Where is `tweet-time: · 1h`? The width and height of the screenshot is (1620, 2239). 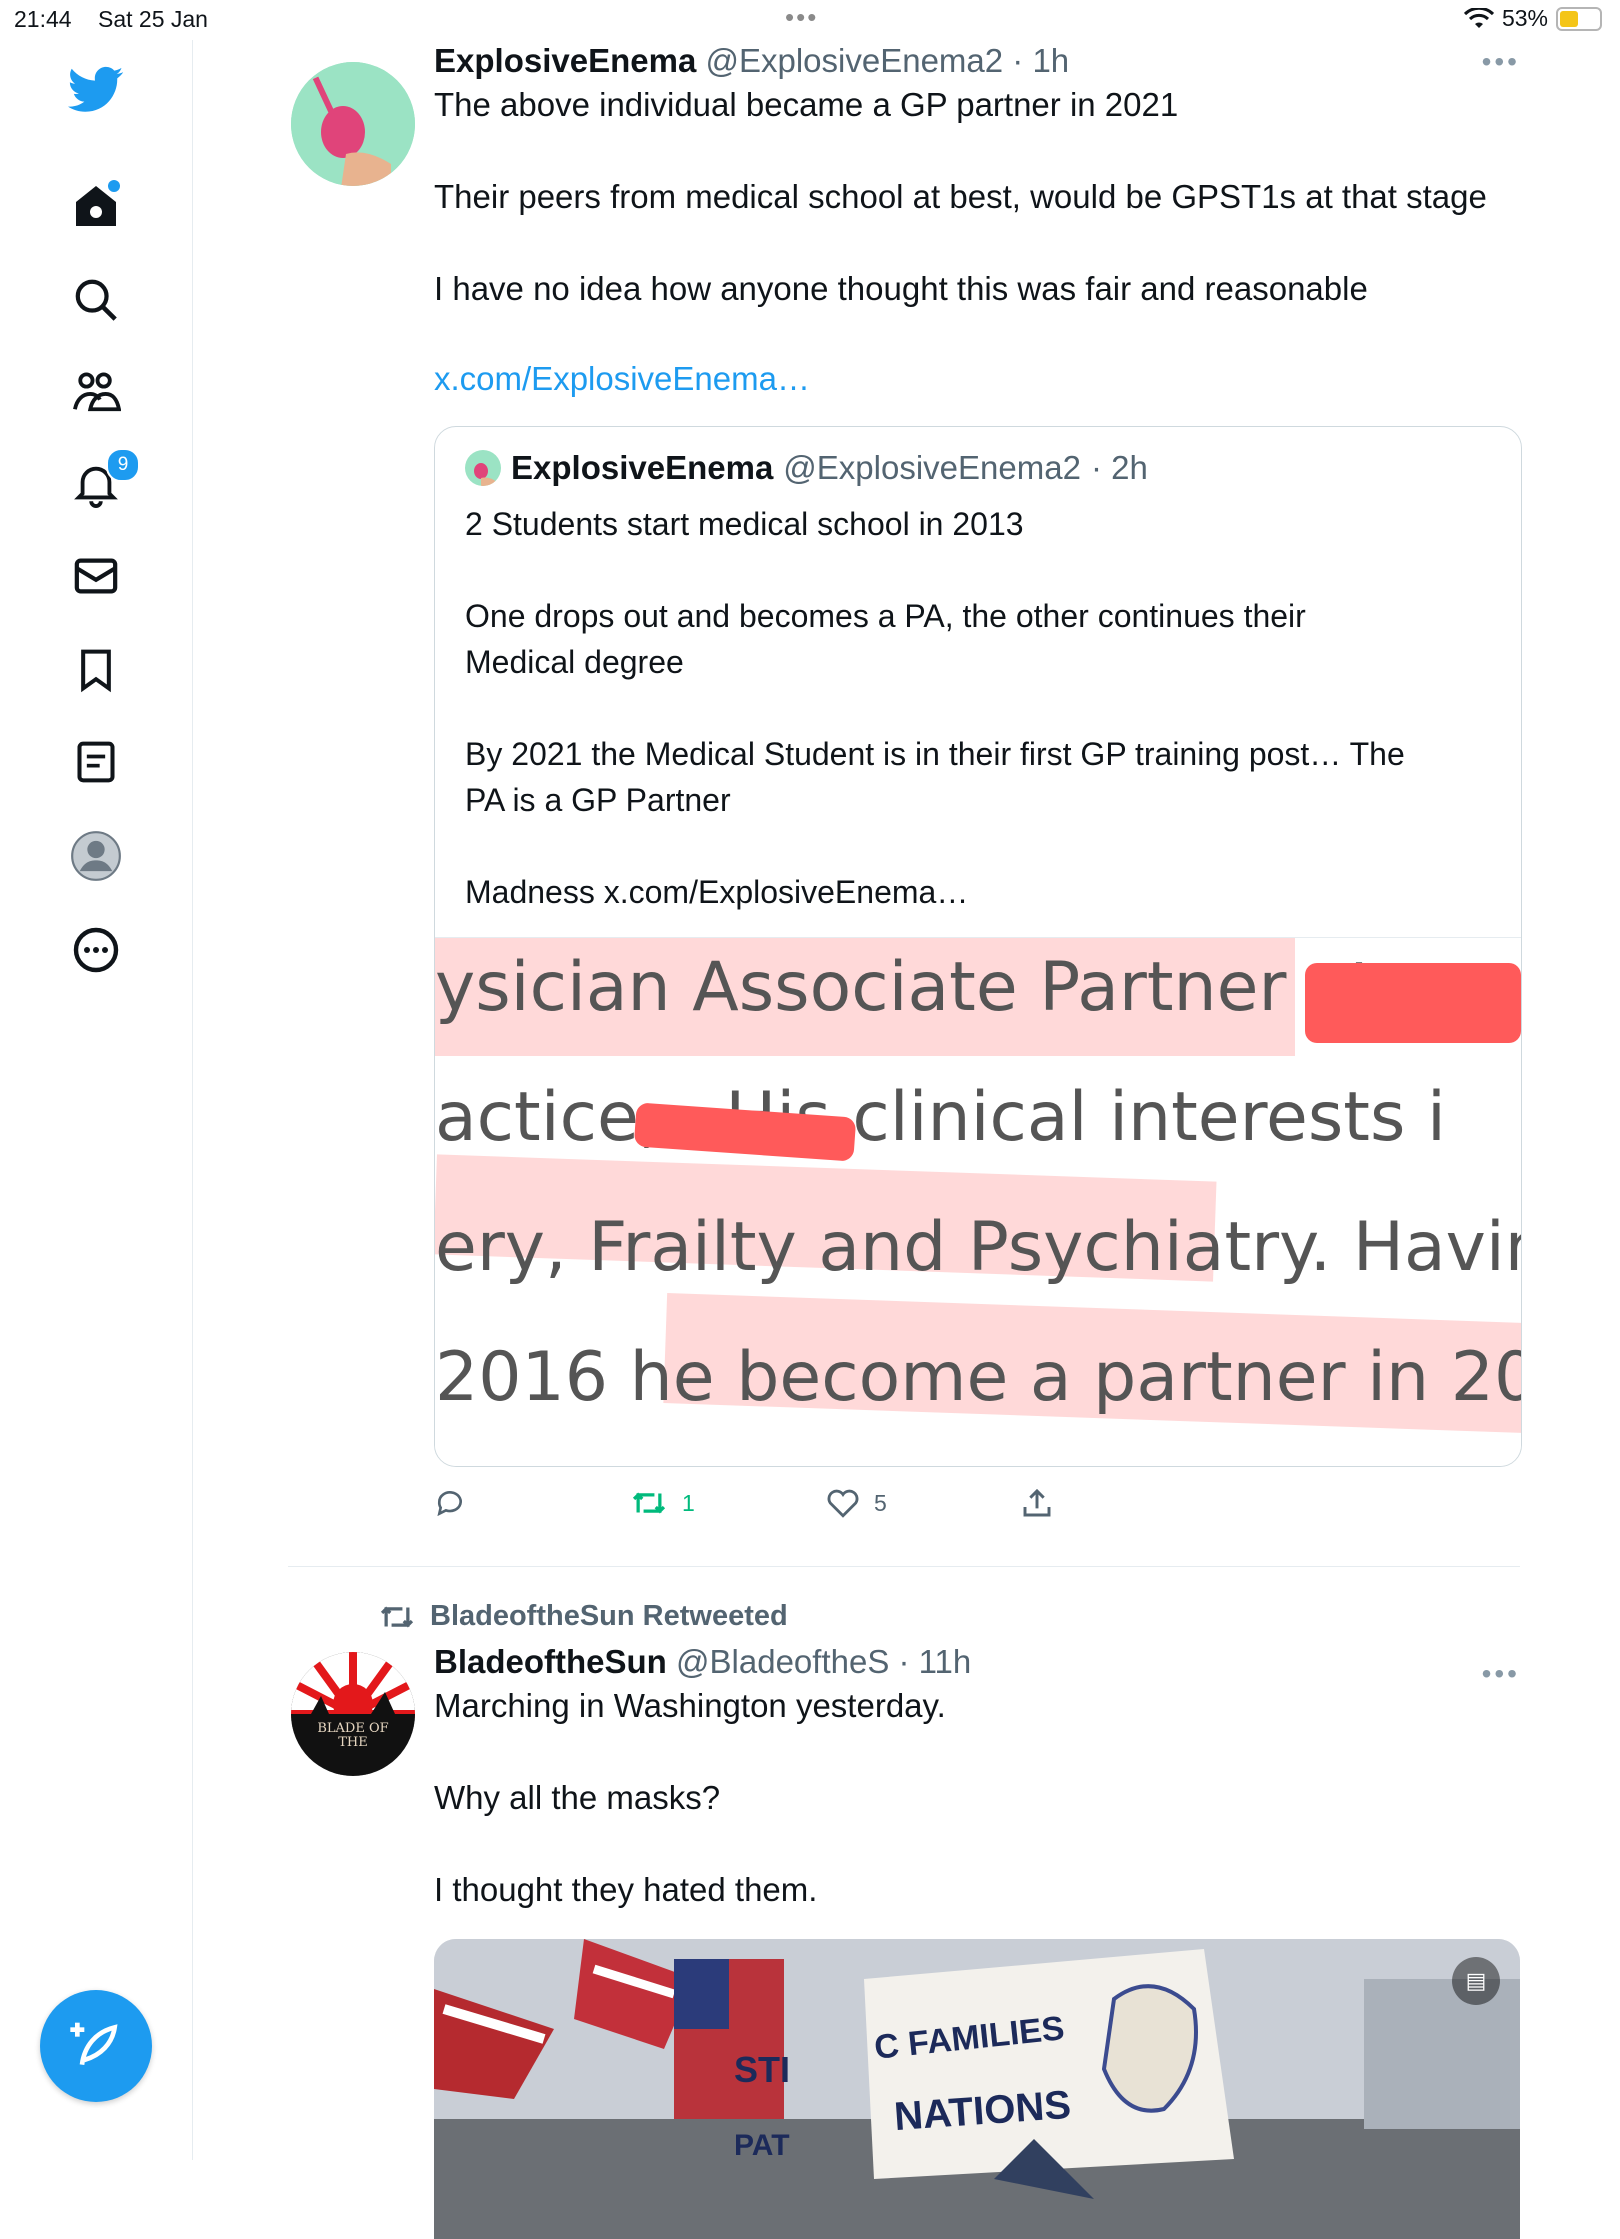 tweet-time: · 1h is located at coordinates (1040, 60).